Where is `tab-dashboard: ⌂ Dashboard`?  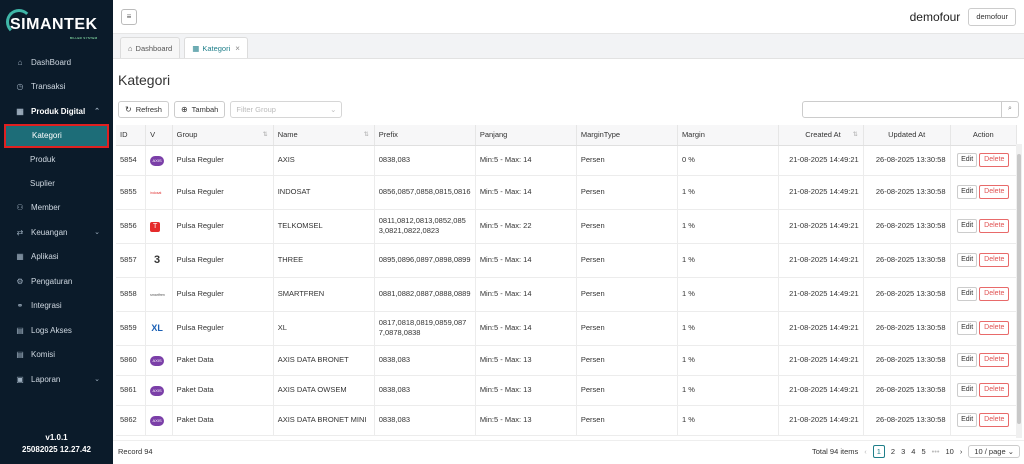
tab-dashboard: ⌂ Dashboard is located at coordinates (150, 47).